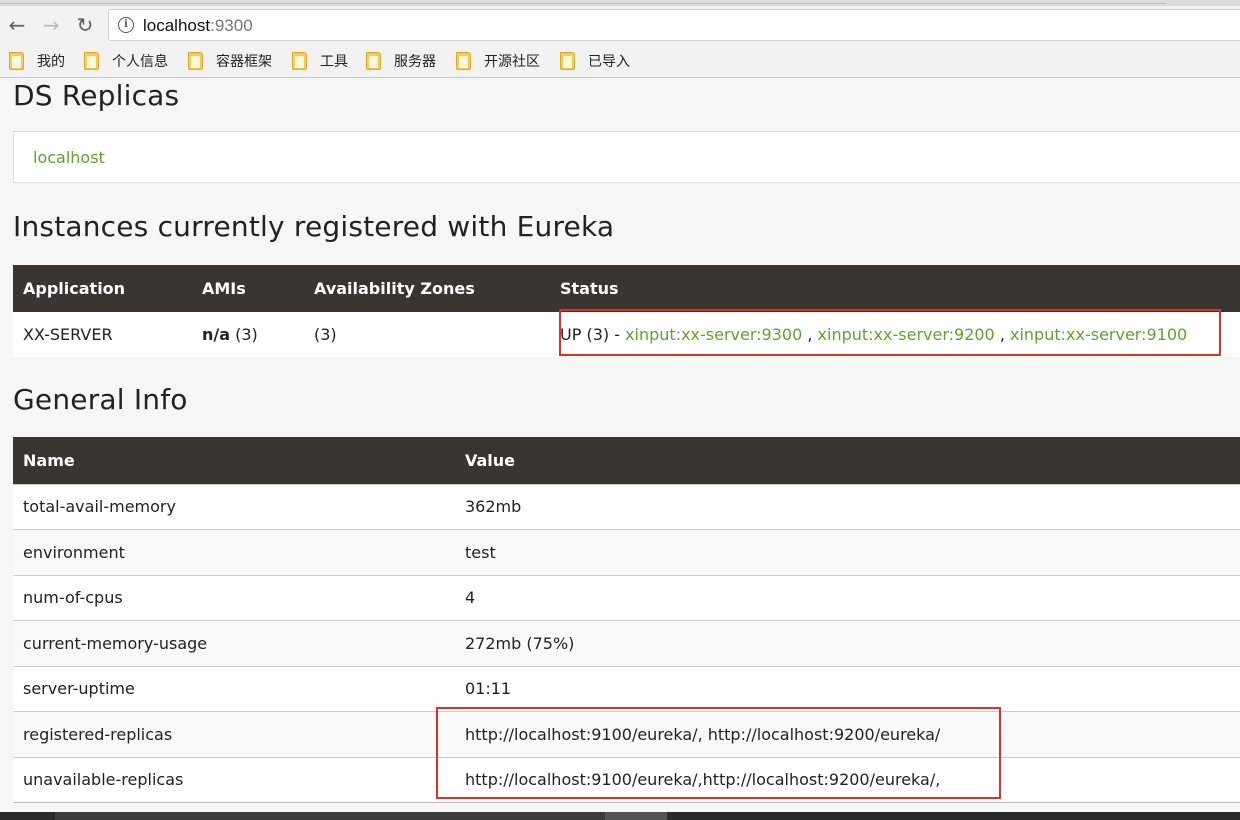 Image resolution: width=1240 pixels, height=820 pixels. Describe the element at coordinates (234, 552) in the screenshot. I see `info-name-cell: environment` at that location.